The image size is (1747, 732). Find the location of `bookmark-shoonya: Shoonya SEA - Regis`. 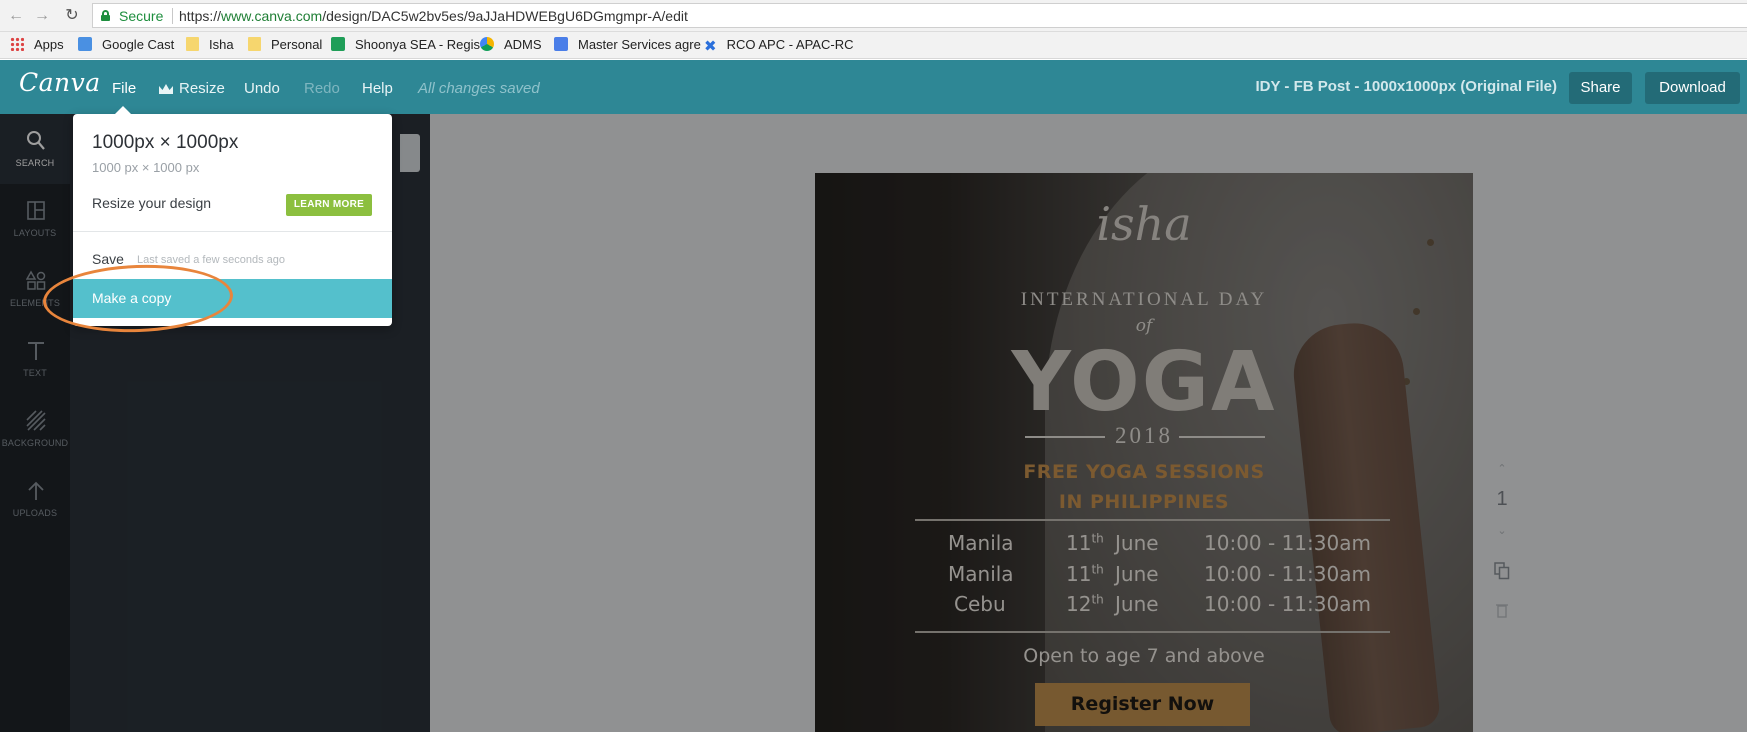

bookmark-shoonya: Shoonya SEA - Regis is located at coordinates (405, 45).